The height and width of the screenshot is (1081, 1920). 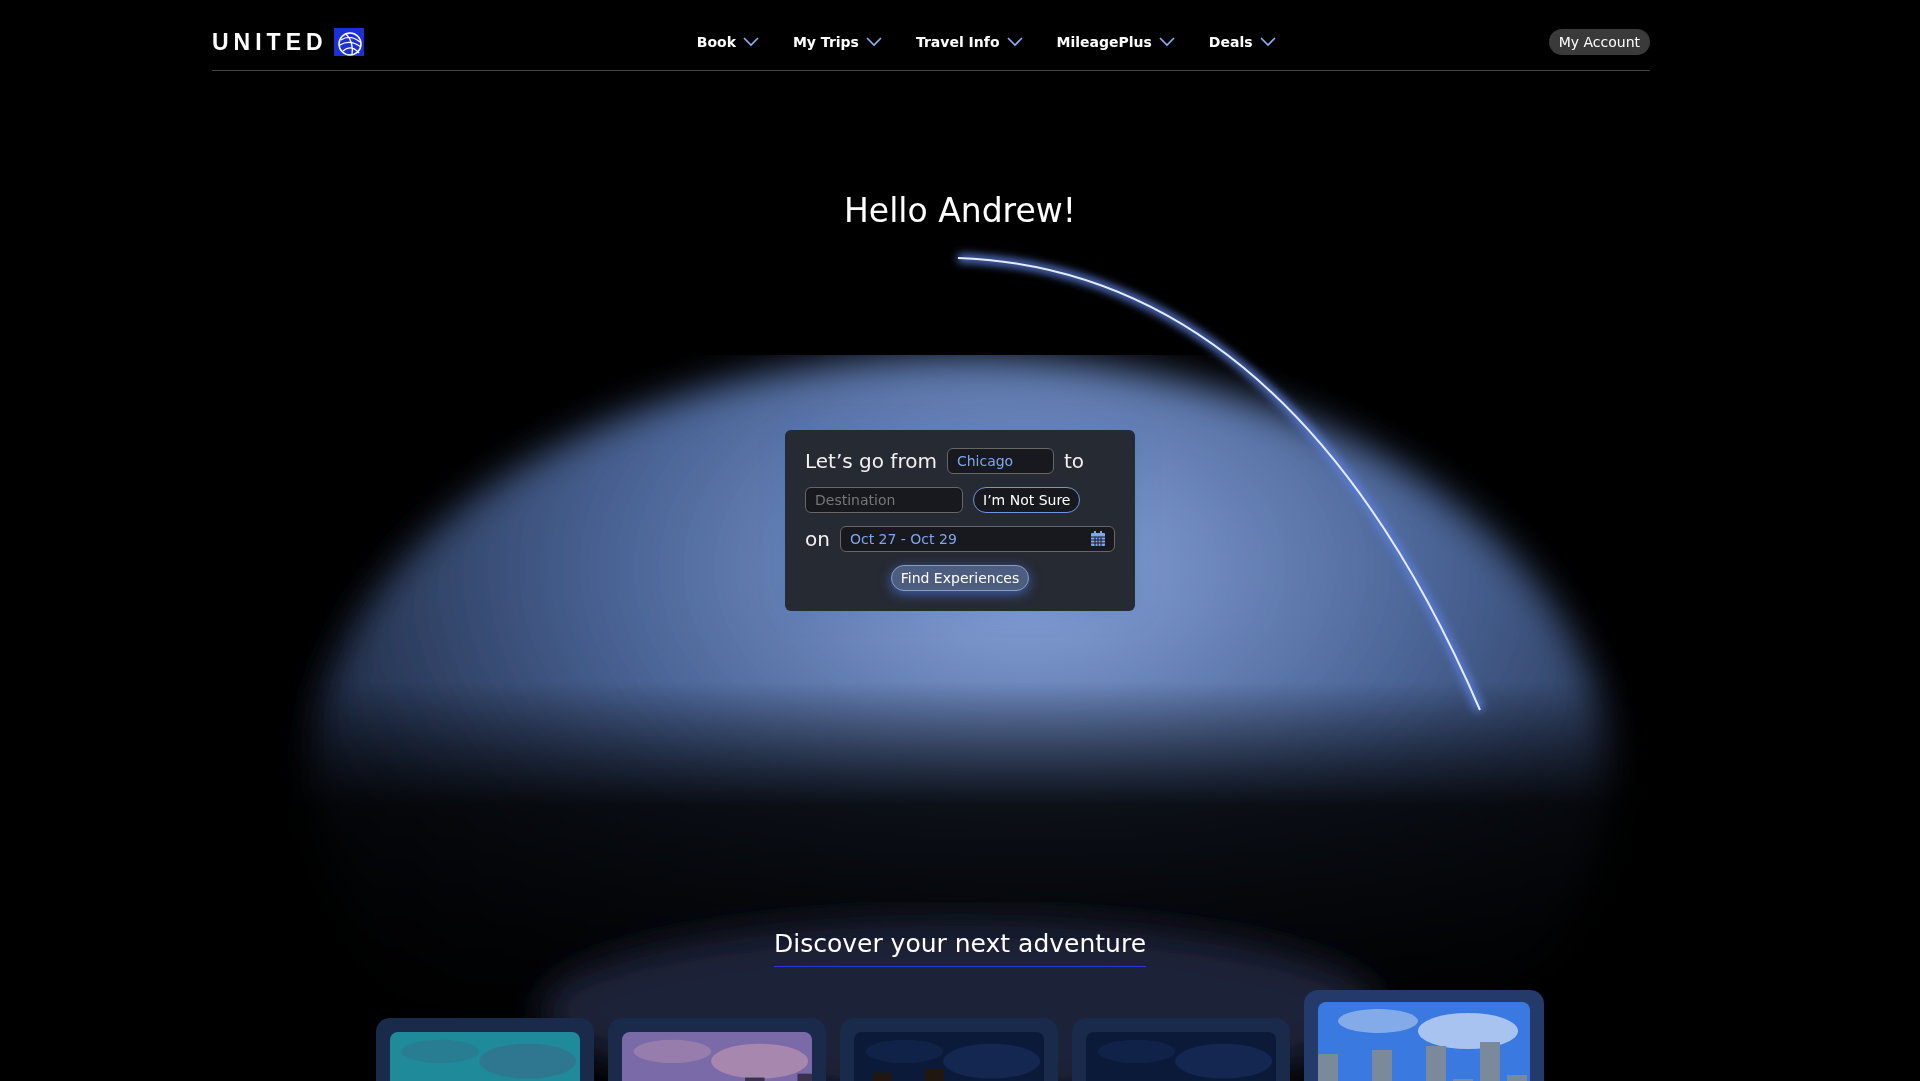 What do you see at coordinates (727, 42) in the screenshot?
I see `nav-menu: Book` at bounding box center [727, 42].